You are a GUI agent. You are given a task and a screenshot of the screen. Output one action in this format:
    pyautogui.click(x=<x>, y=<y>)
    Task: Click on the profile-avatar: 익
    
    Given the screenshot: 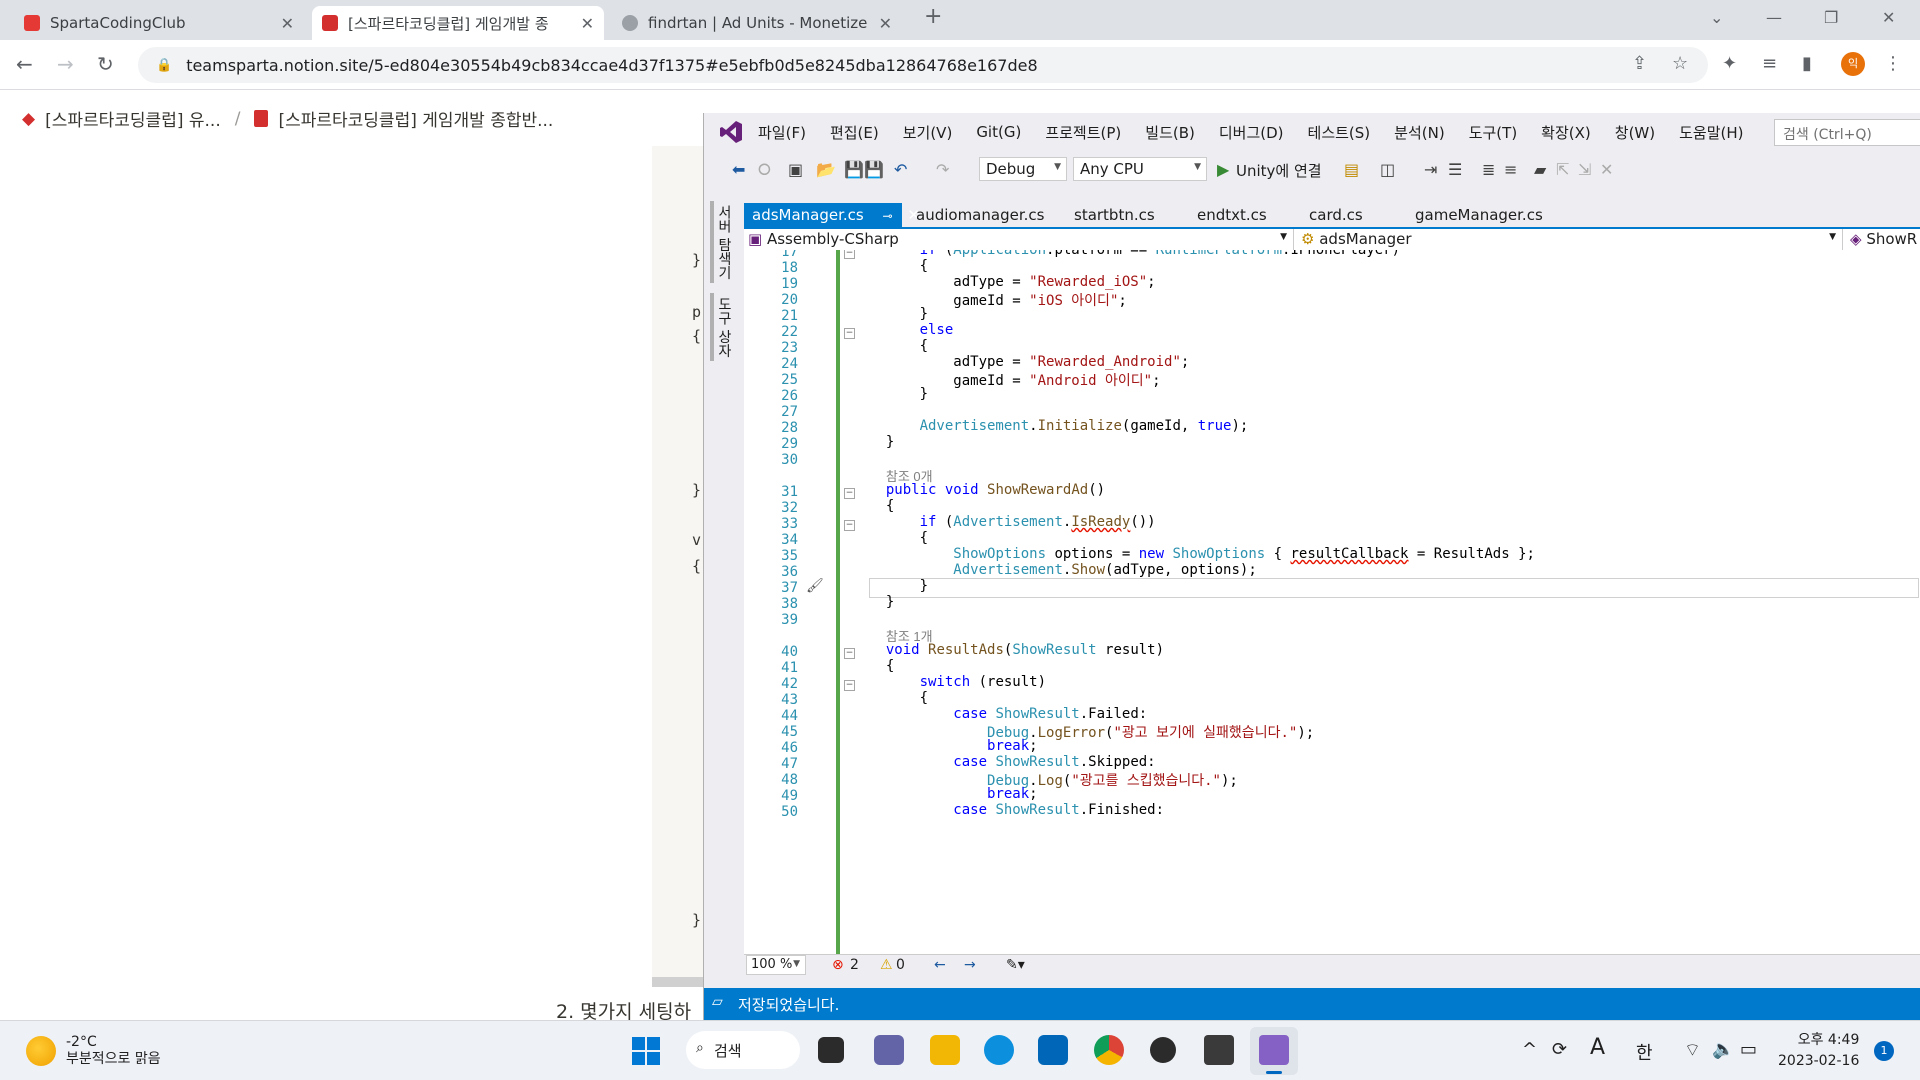 What is the action you would take?
    pyautogui.click(x=1853, y=64)
    